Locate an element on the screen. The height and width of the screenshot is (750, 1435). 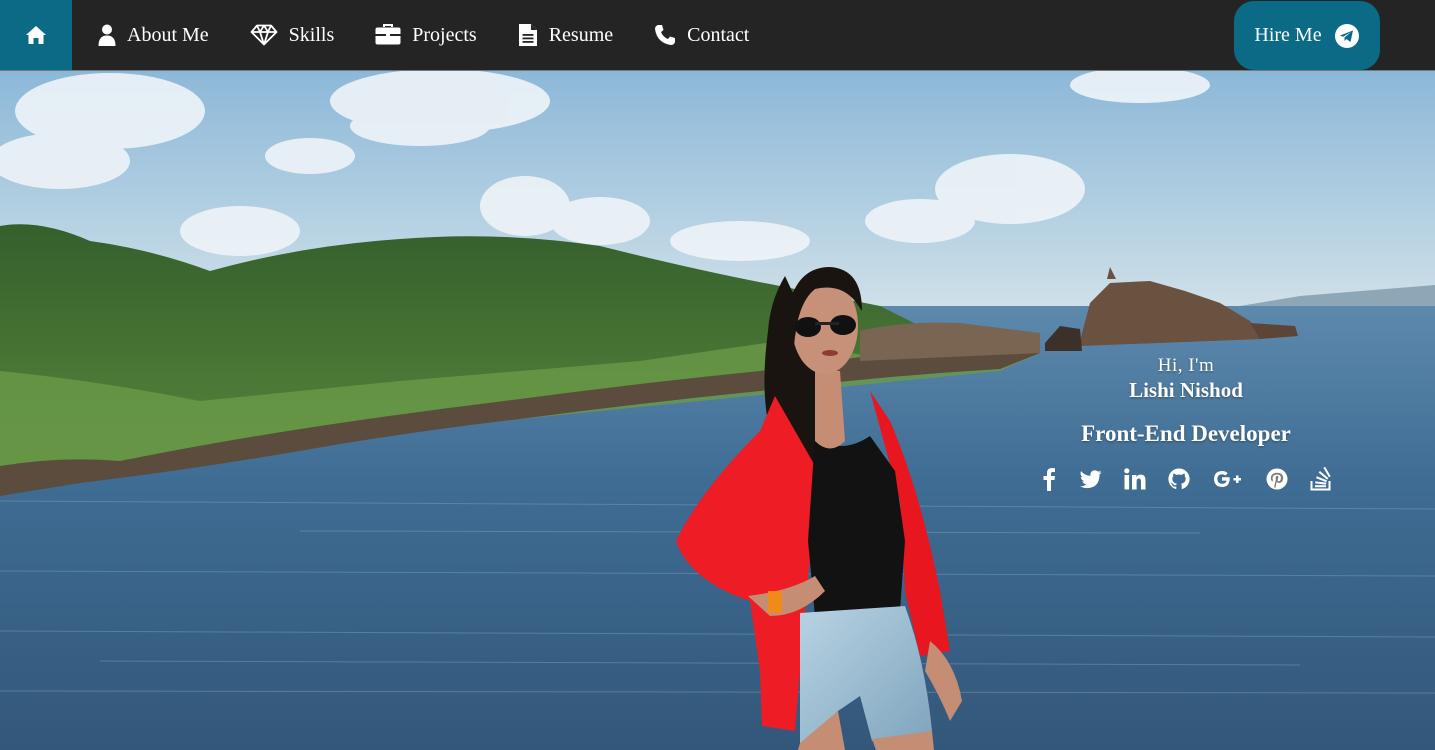
home-icon is located at coordinates (36, 35).